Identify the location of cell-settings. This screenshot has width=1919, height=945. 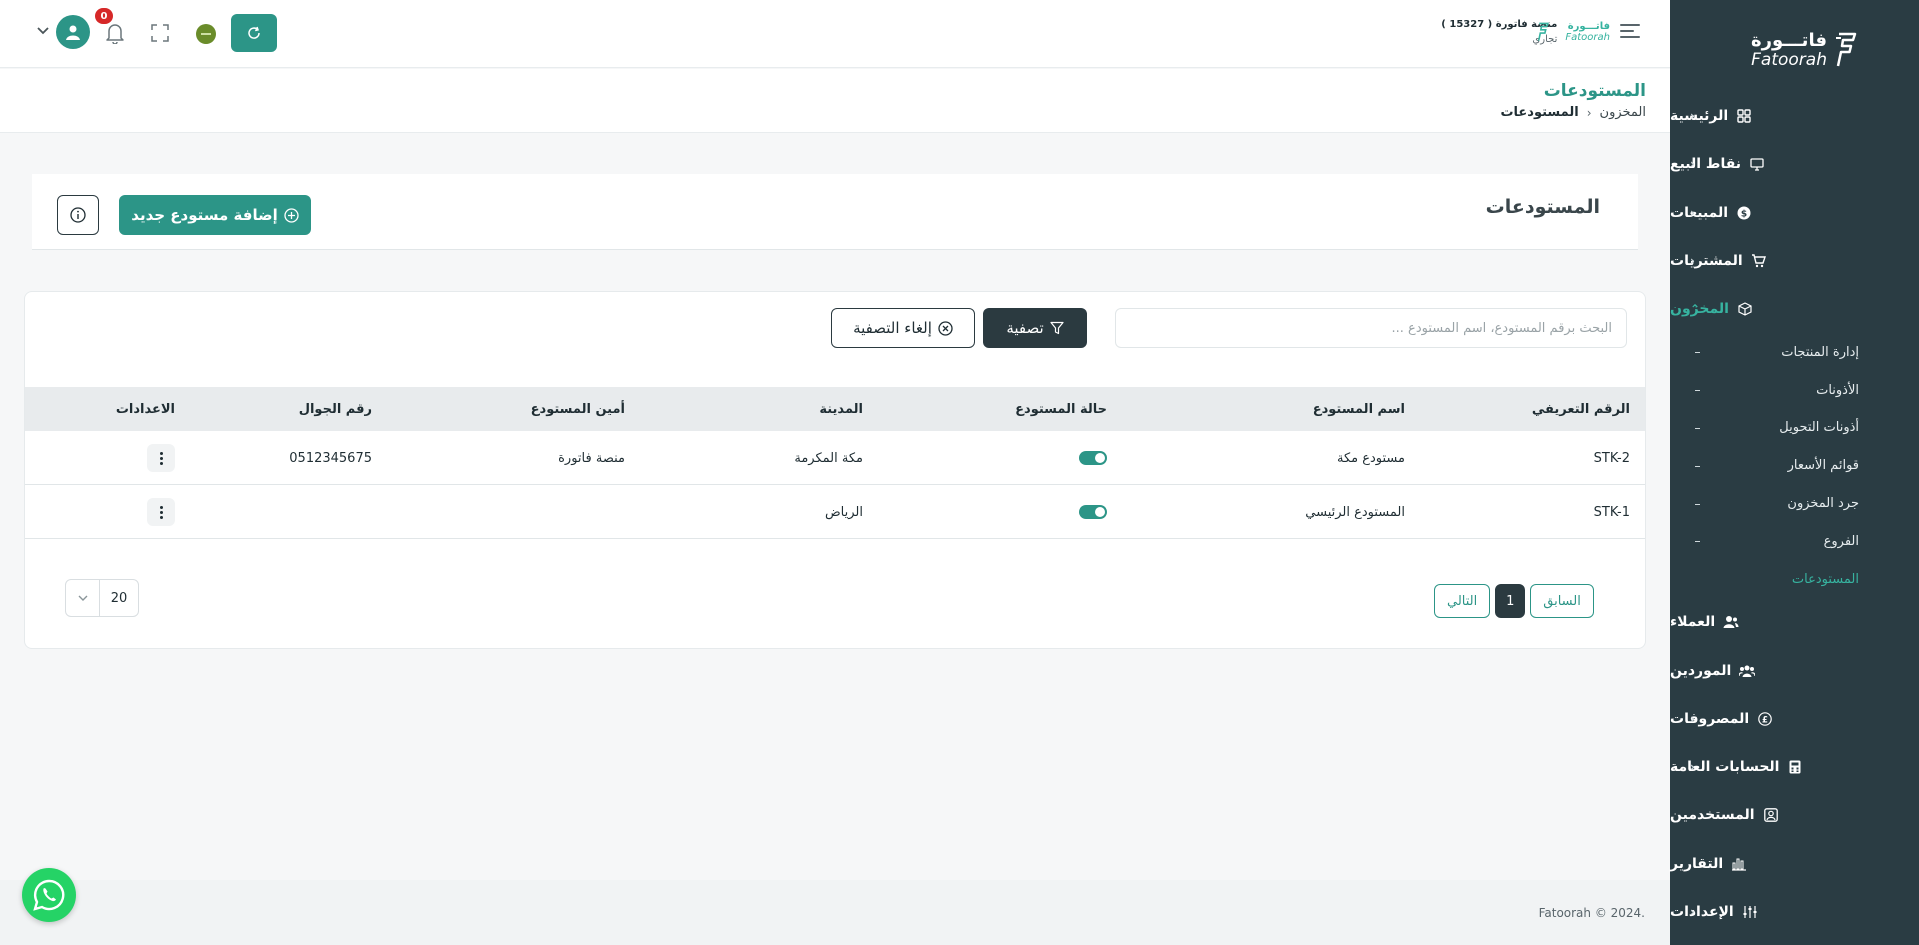
(161, 458).